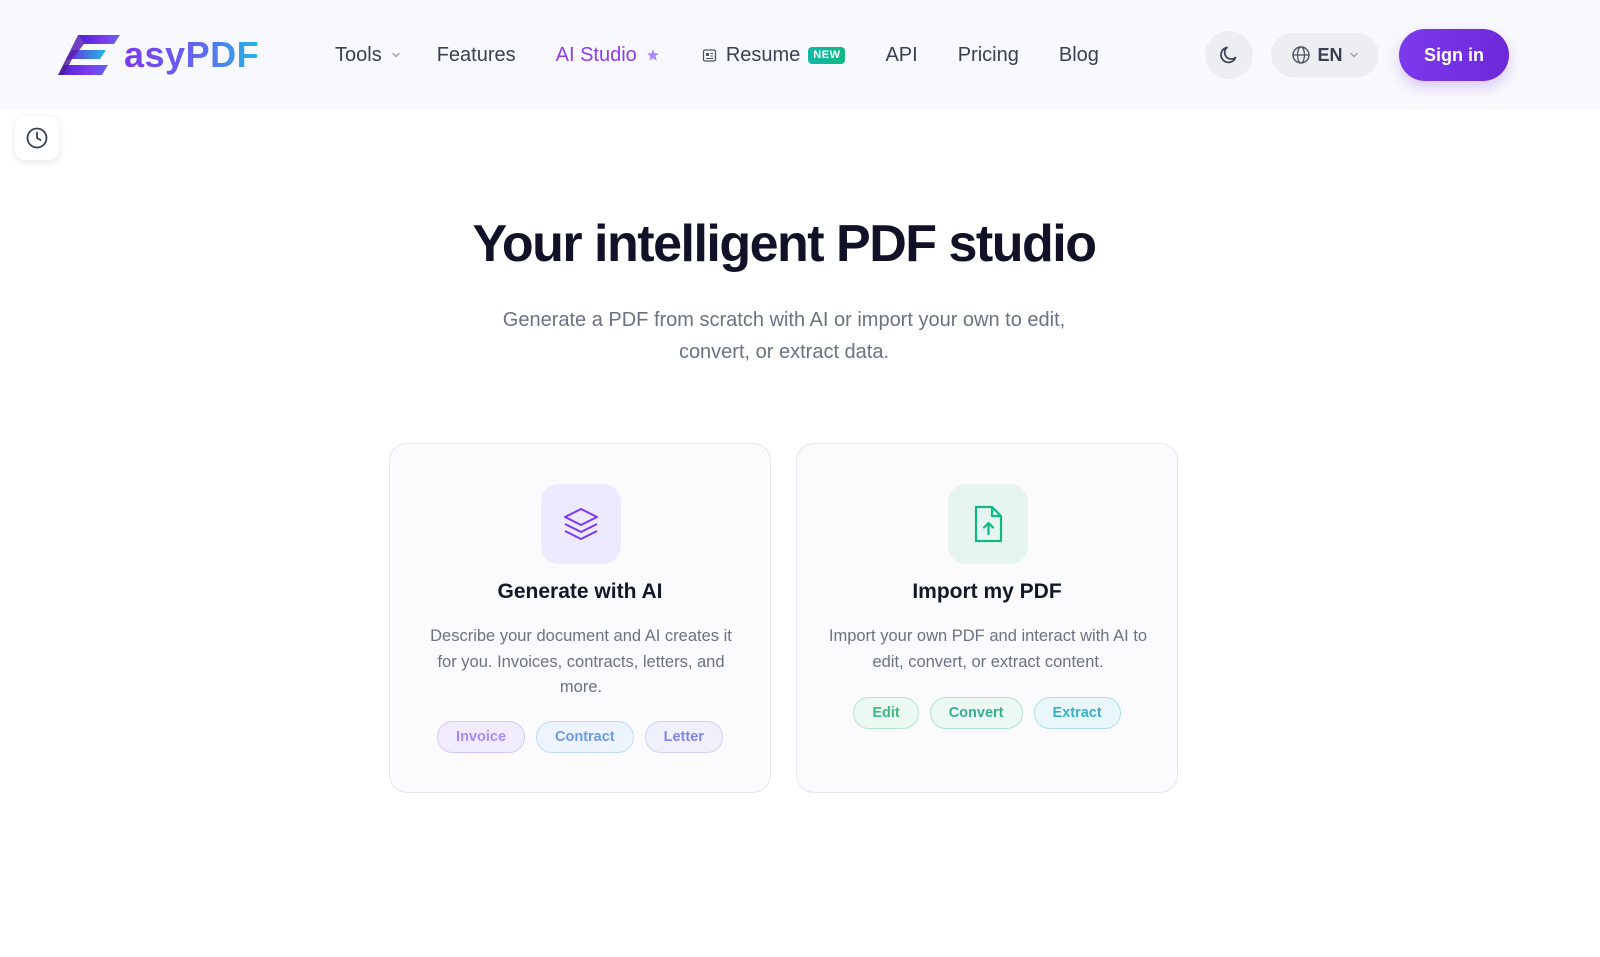 The image size is (1600, 957). I want to click on language-selector: EN, so click(1325, 55).